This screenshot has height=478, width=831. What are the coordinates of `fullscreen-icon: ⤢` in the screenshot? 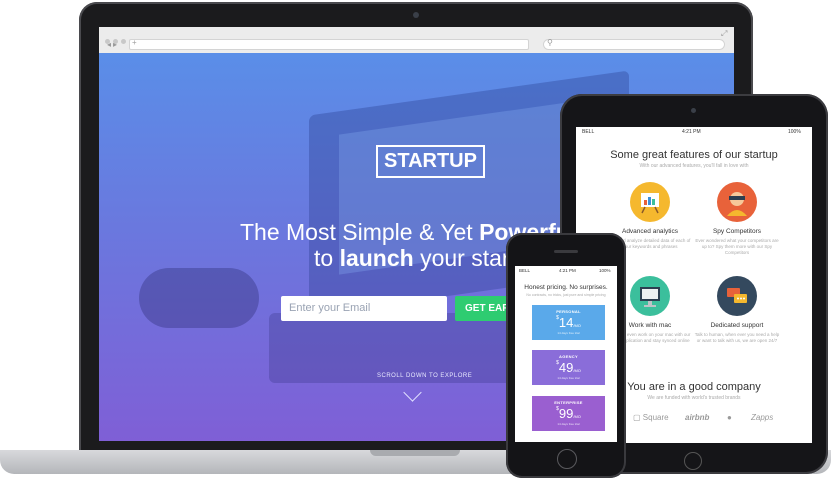 It's located at (724, 34).